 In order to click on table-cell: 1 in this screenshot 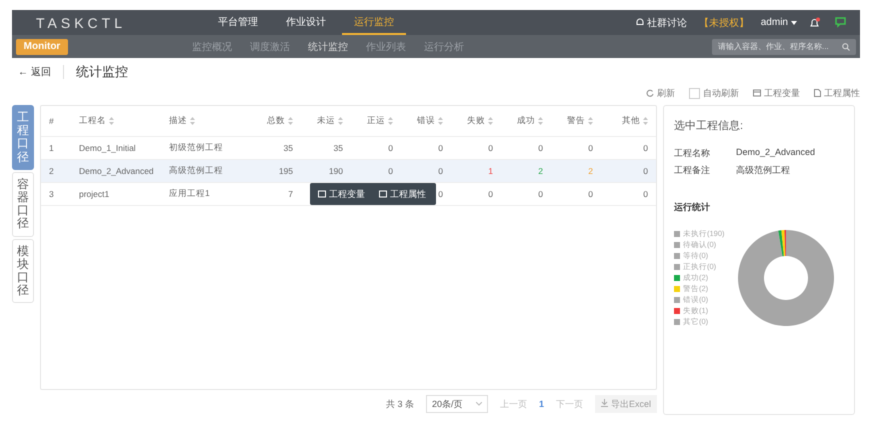, I will do `click(476, 171)`.